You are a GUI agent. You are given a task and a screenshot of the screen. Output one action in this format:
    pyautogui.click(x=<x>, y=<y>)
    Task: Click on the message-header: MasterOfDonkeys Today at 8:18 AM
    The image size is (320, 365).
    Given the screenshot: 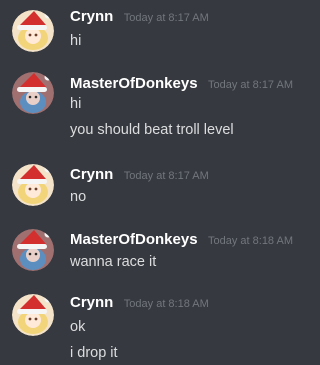 What is the action you would take?
    pyautogui.click(x=181, y=240)
    